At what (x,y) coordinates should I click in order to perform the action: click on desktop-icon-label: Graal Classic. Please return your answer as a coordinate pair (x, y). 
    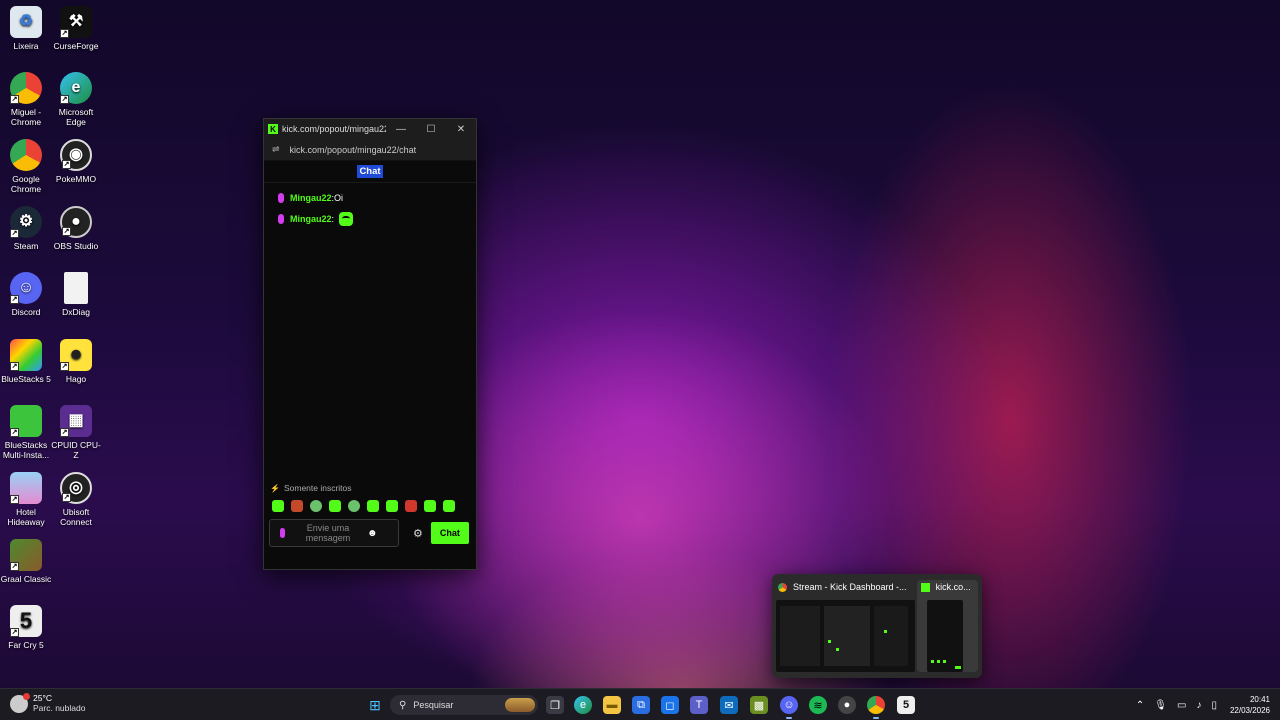
    Looking at the image, I should click on (26, 579).